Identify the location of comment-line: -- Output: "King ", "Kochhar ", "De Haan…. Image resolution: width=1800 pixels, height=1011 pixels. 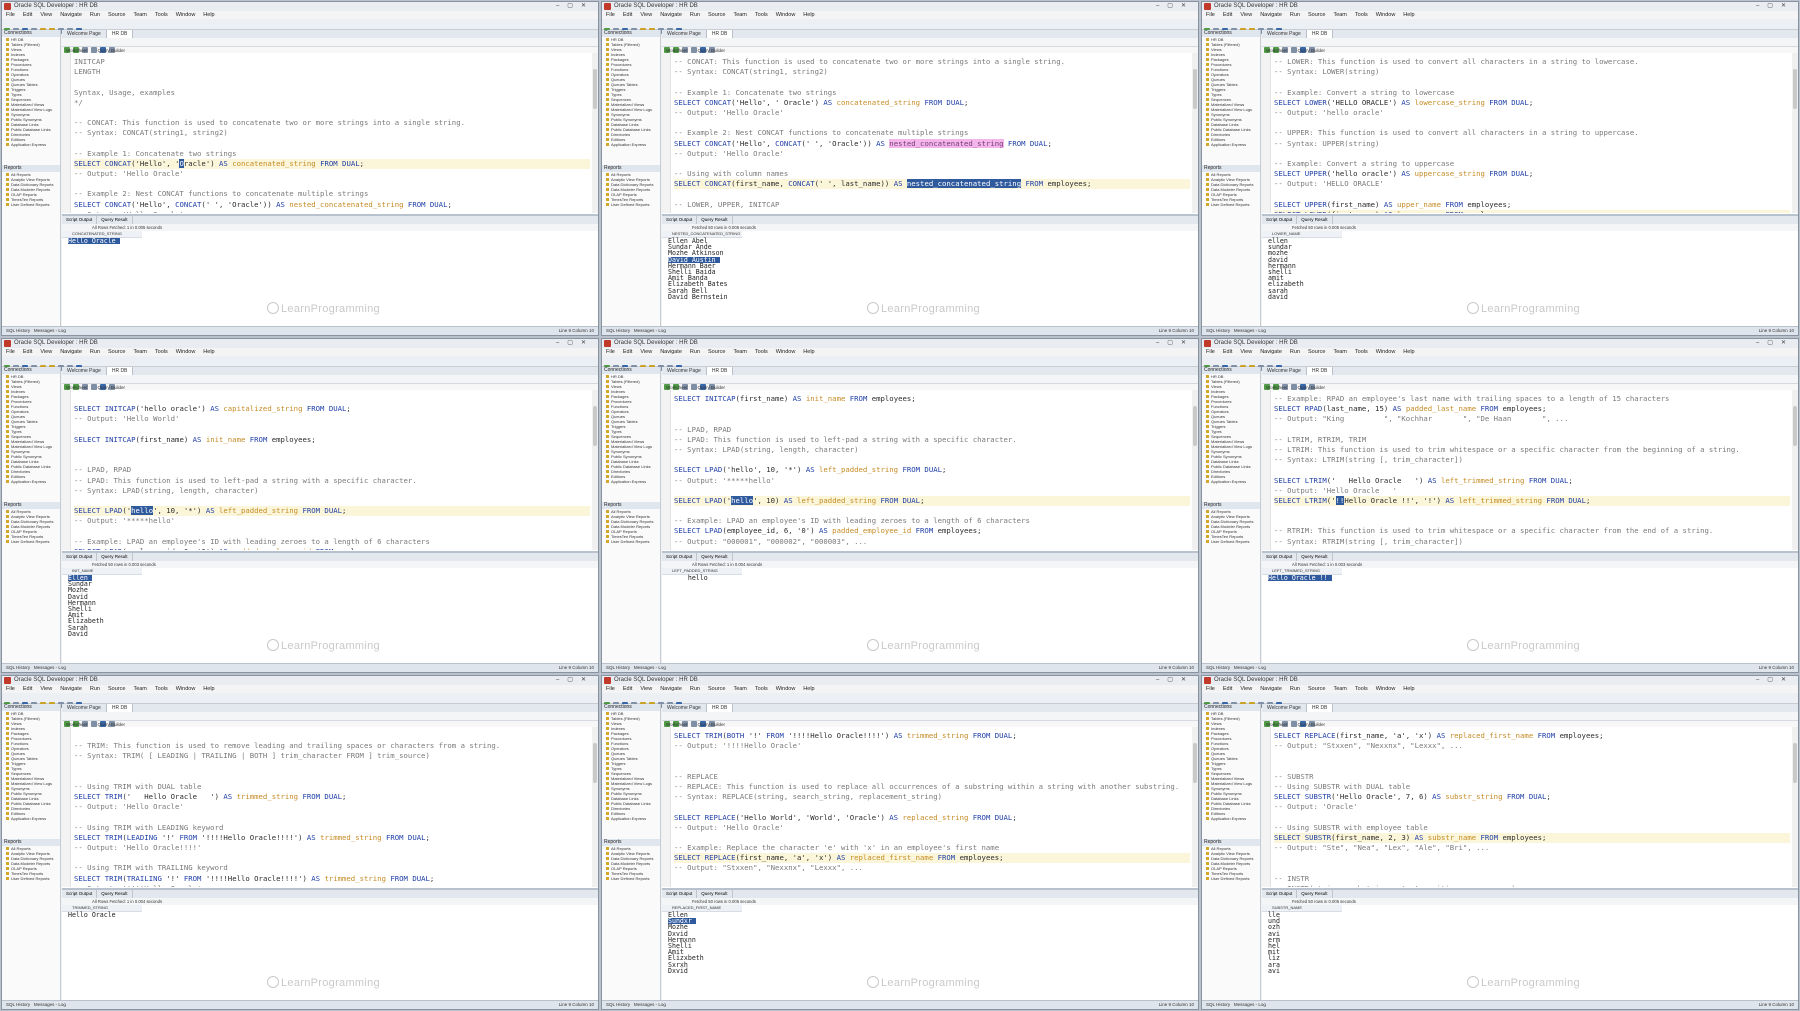
(1532, 419).